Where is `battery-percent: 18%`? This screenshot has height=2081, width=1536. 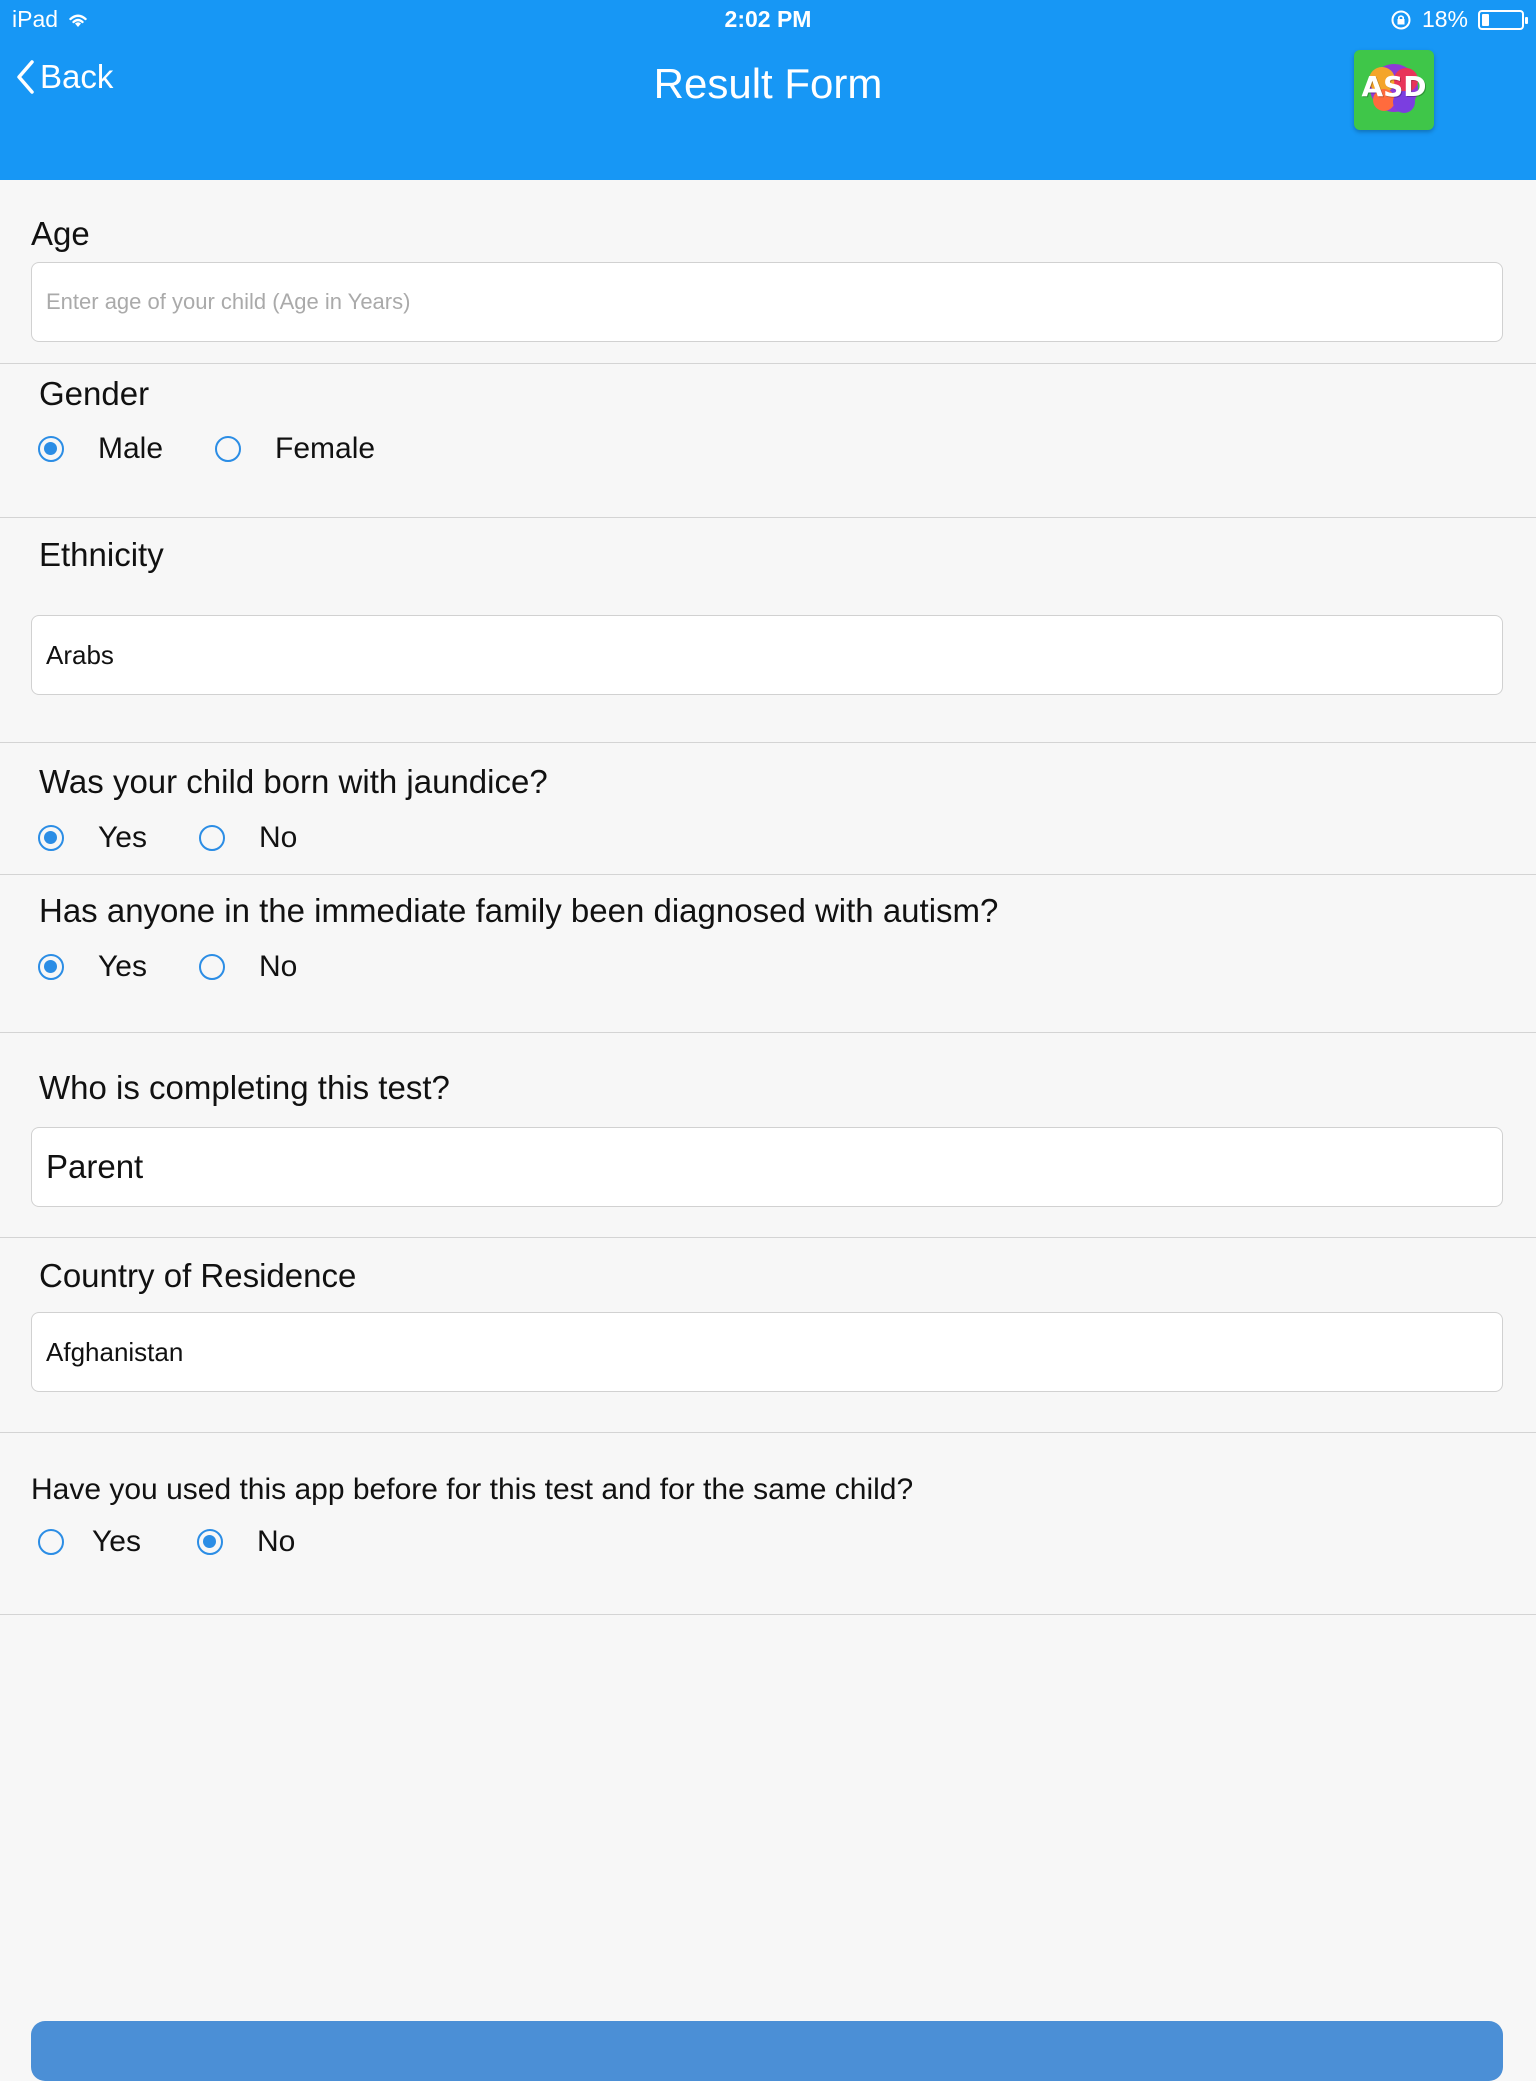
battery-percent: 18% is located at coordinates (1444, 19).